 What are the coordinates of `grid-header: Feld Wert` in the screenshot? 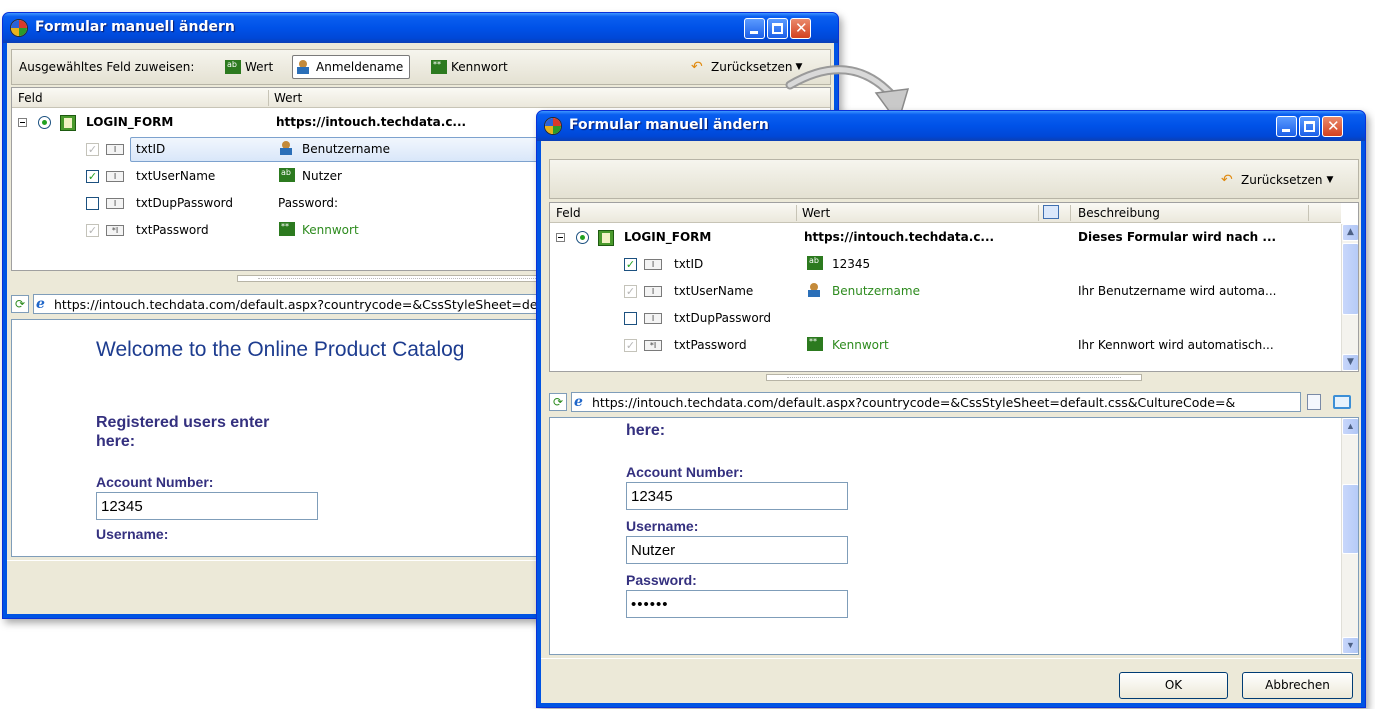 It's located at (421, 98).